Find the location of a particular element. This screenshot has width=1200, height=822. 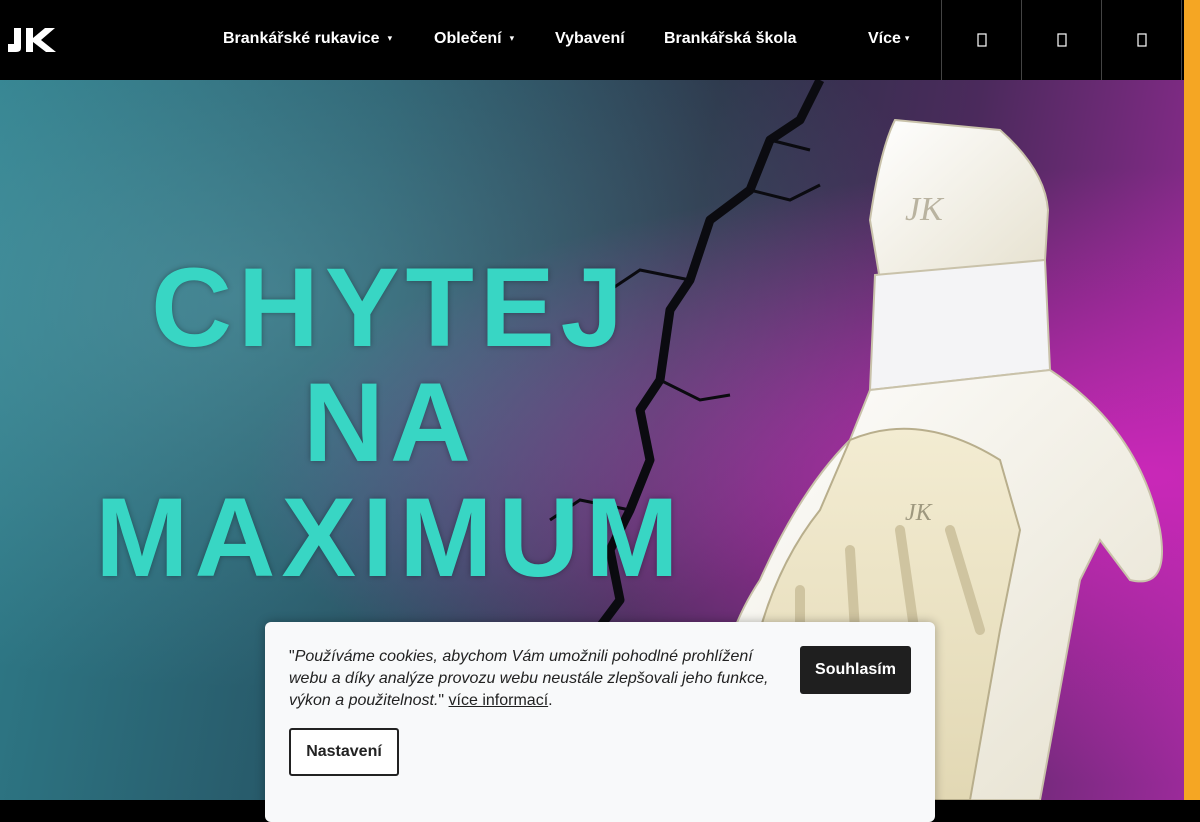

nav-label: Brankářské rukavice is located at coordinates (301, 38).